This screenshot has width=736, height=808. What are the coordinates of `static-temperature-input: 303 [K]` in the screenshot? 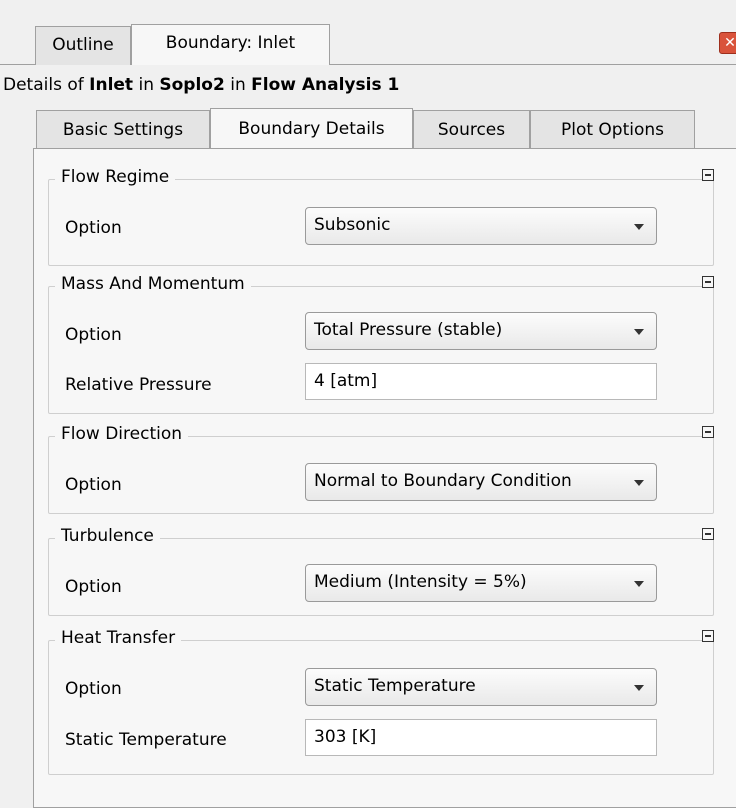 It's located at (481, 737).